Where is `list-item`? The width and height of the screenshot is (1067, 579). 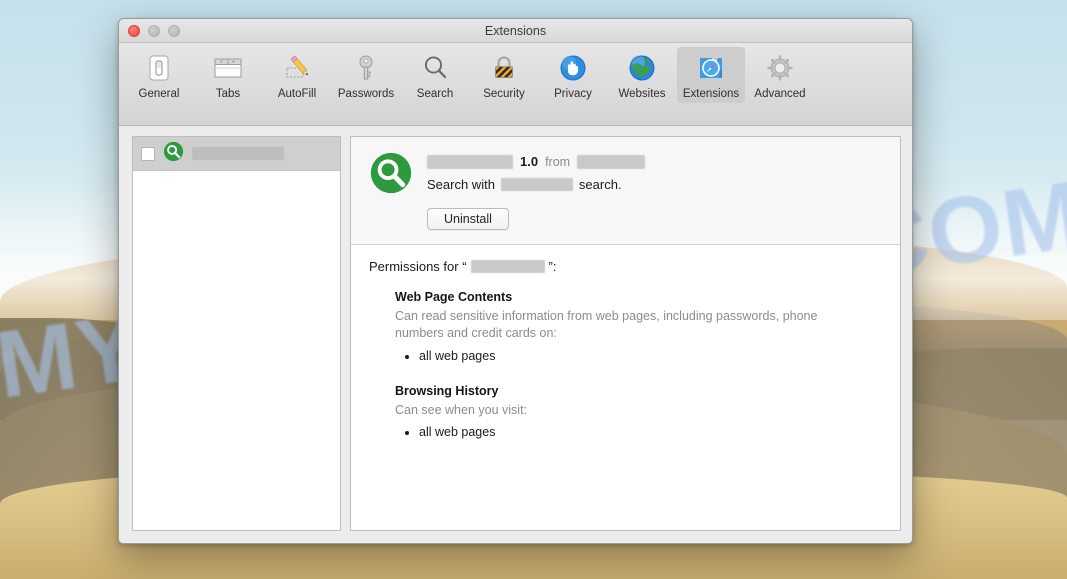 list-item is located at coordinates (236, 154).